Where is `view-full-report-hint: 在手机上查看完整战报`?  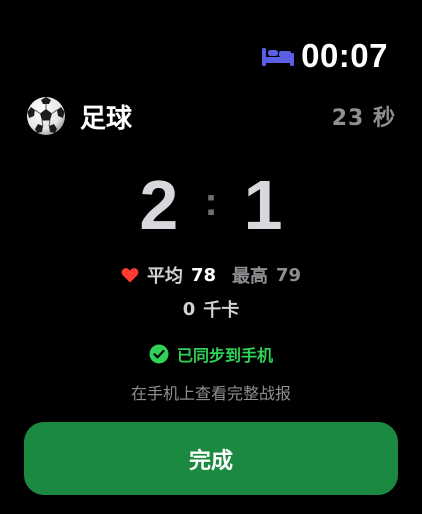 view-full-report-hint: 在手机上查看完整战报 is located at coordinates (210, 393).